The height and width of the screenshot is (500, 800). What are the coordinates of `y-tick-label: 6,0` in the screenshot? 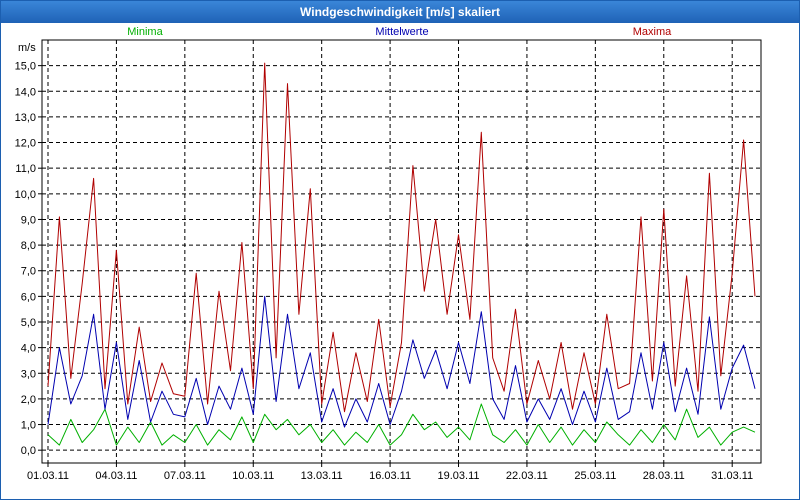 It's located at (28, 297).